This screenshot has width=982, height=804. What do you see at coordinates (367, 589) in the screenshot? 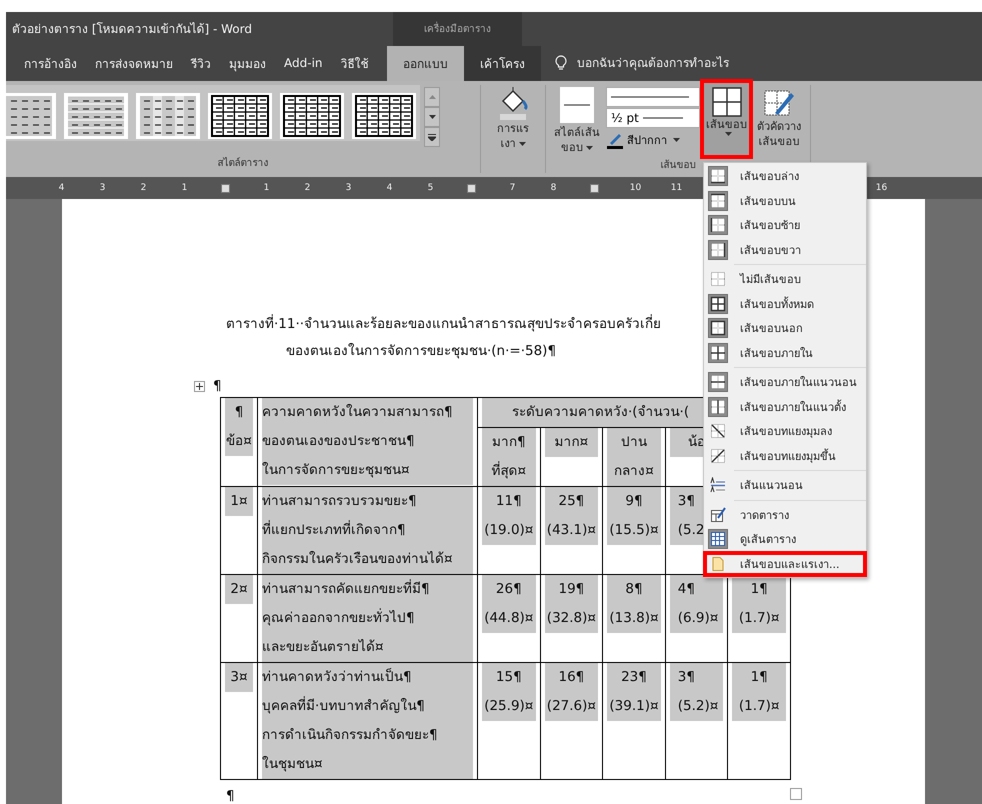
I see `table-cell: ท่านสามารถคัดแยกขยะที่มี¶` at bounding box center [367, 589].